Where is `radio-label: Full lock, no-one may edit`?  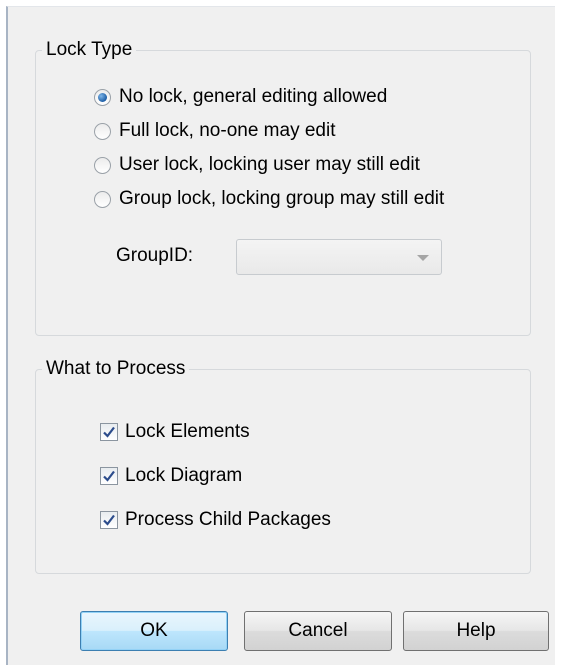
radio-label: Full lock, no-one may edit is located at coordinates (227, 130).